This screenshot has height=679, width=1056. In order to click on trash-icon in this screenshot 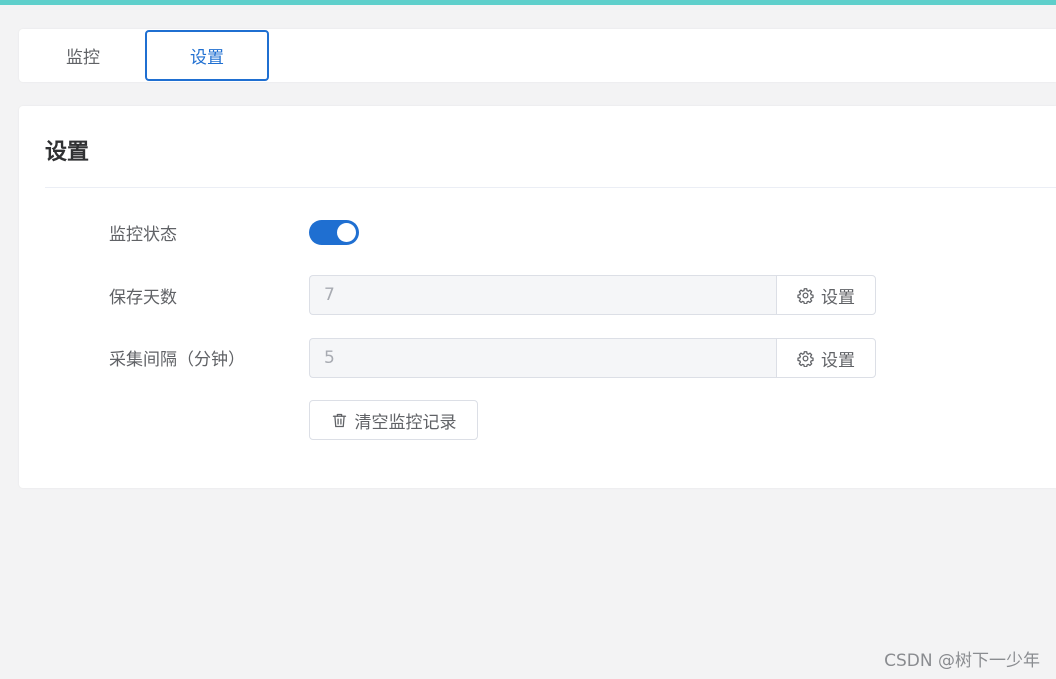, I will do `click(339, 420)`.